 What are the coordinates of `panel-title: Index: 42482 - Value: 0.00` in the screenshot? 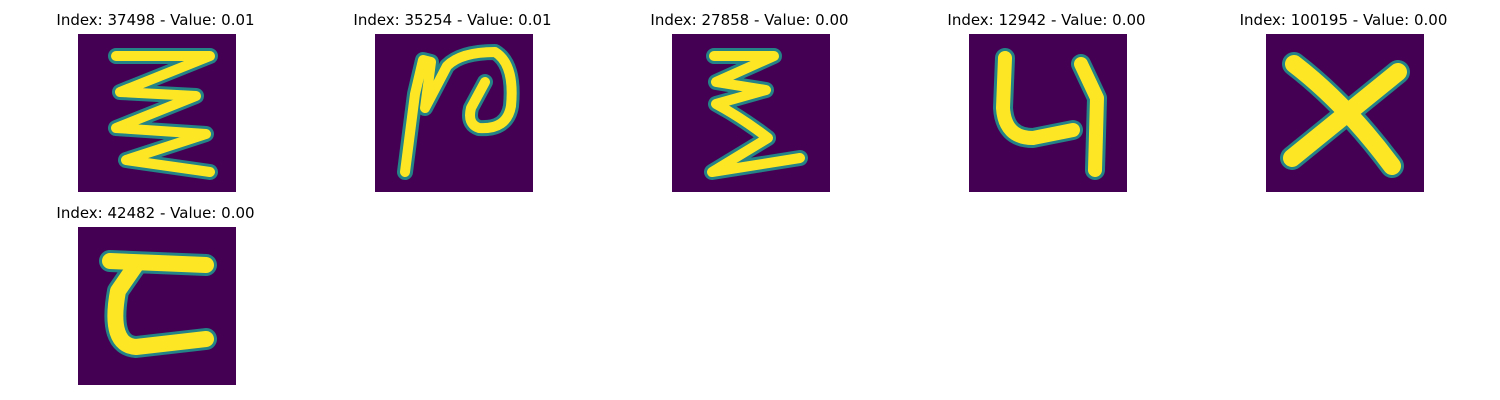 It's located at (155, 213).